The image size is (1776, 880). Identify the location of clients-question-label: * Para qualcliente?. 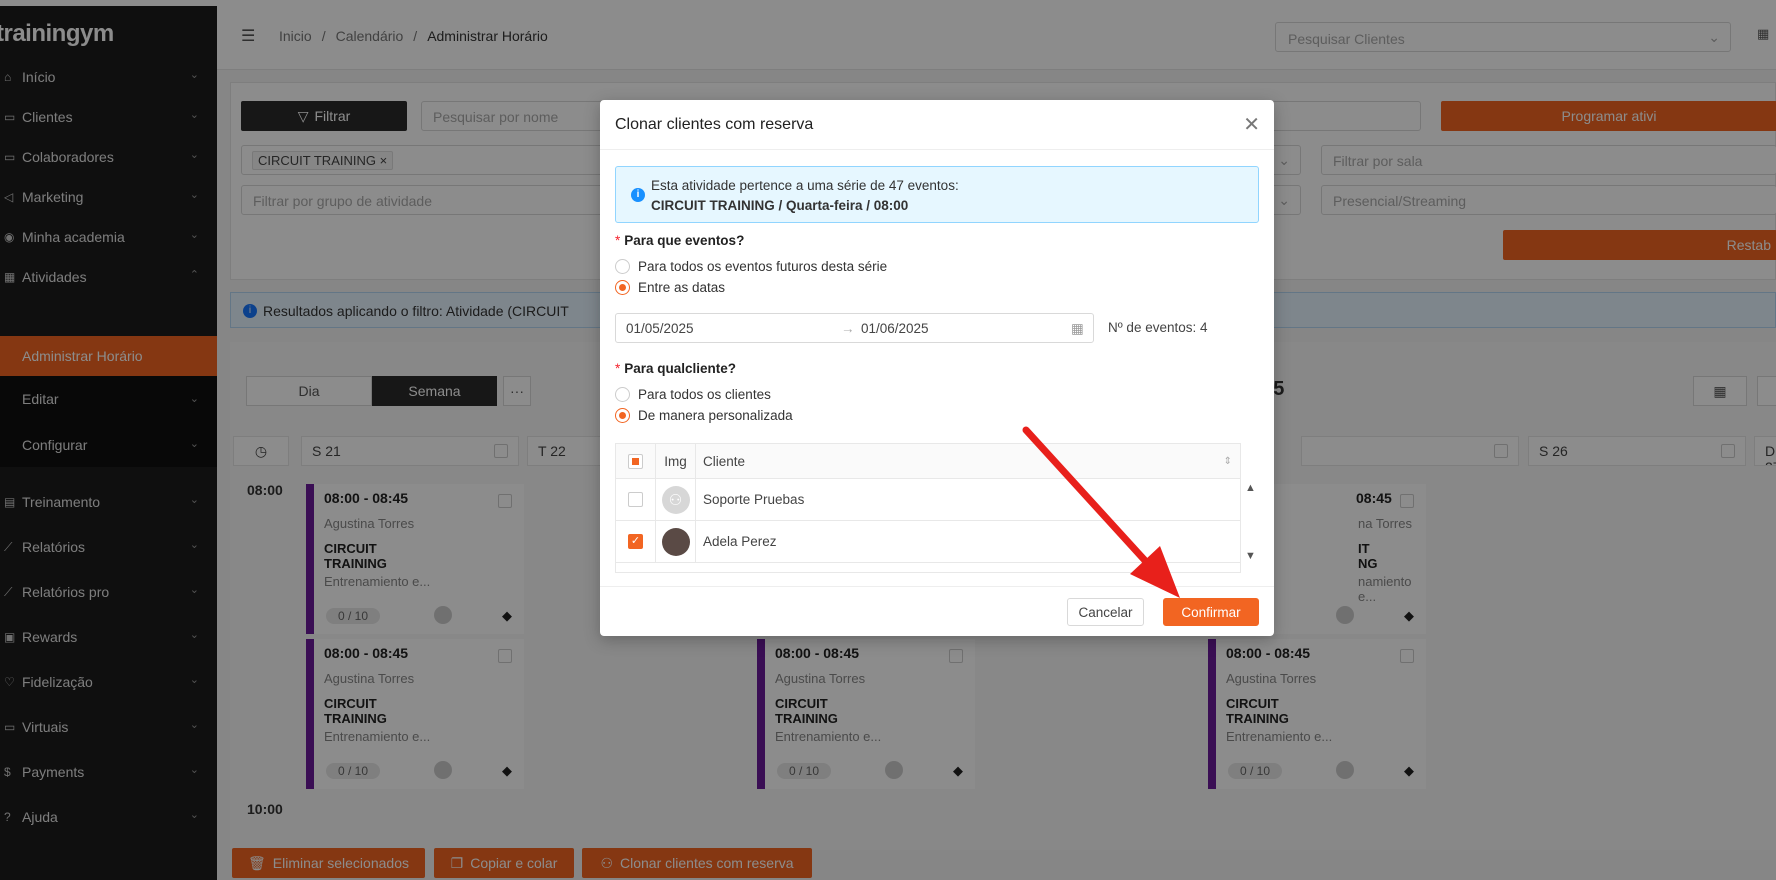
(675, 368).